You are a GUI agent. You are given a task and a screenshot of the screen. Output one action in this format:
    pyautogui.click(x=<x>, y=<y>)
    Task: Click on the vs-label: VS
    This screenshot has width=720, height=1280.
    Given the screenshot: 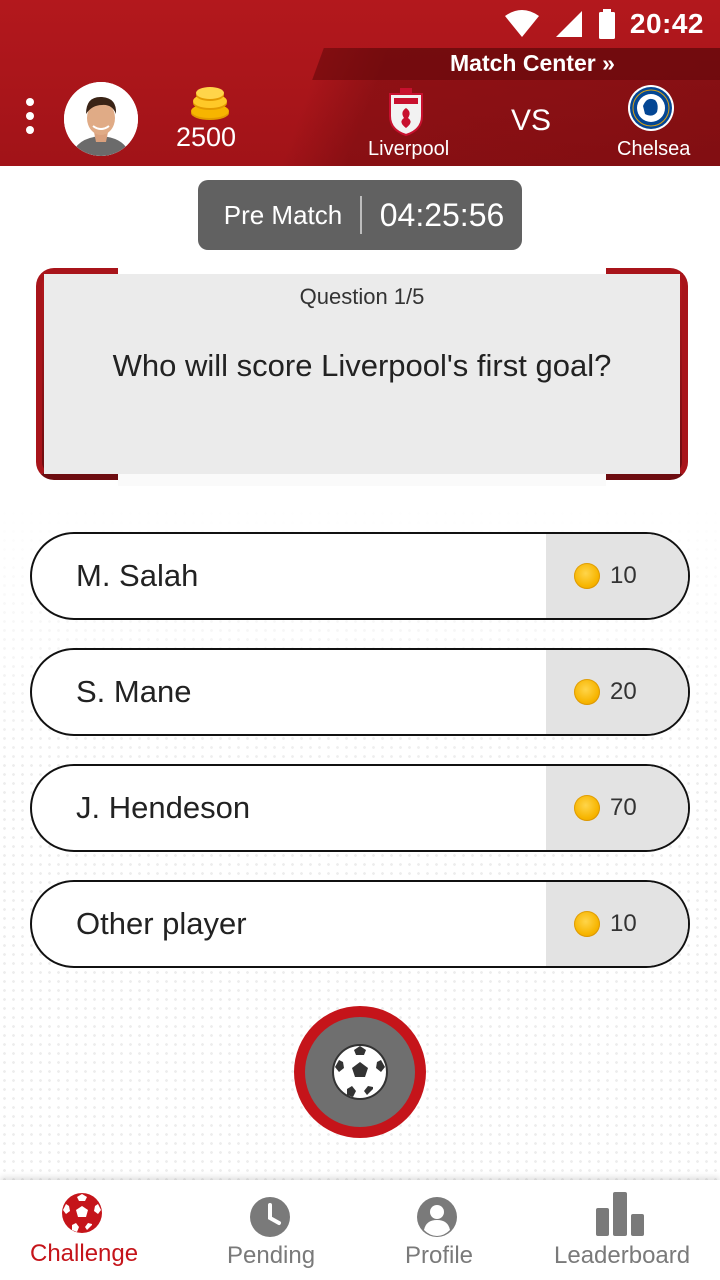 What is the action you would take?
    pyautogui.click(x=531, y=120)
    